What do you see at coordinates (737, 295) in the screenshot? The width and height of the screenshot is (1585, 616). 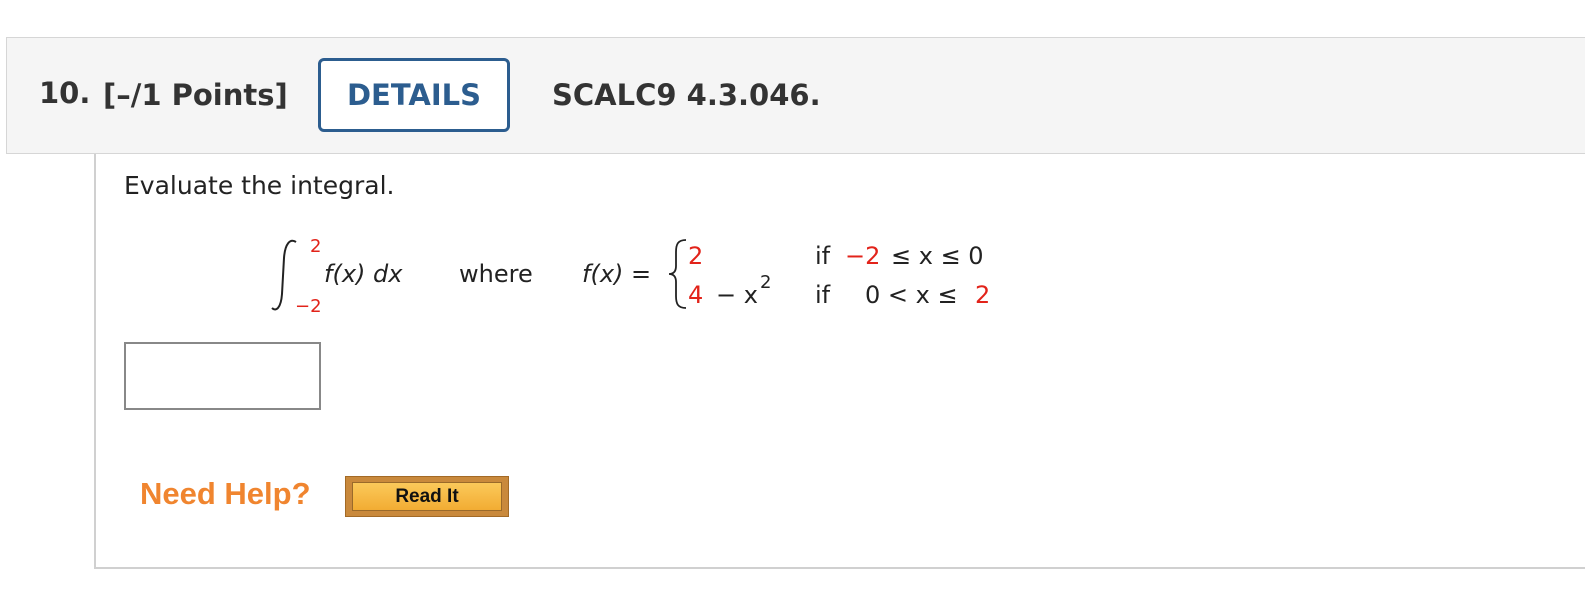 I see `case2-value: − x` at bounding box center [737, 295].